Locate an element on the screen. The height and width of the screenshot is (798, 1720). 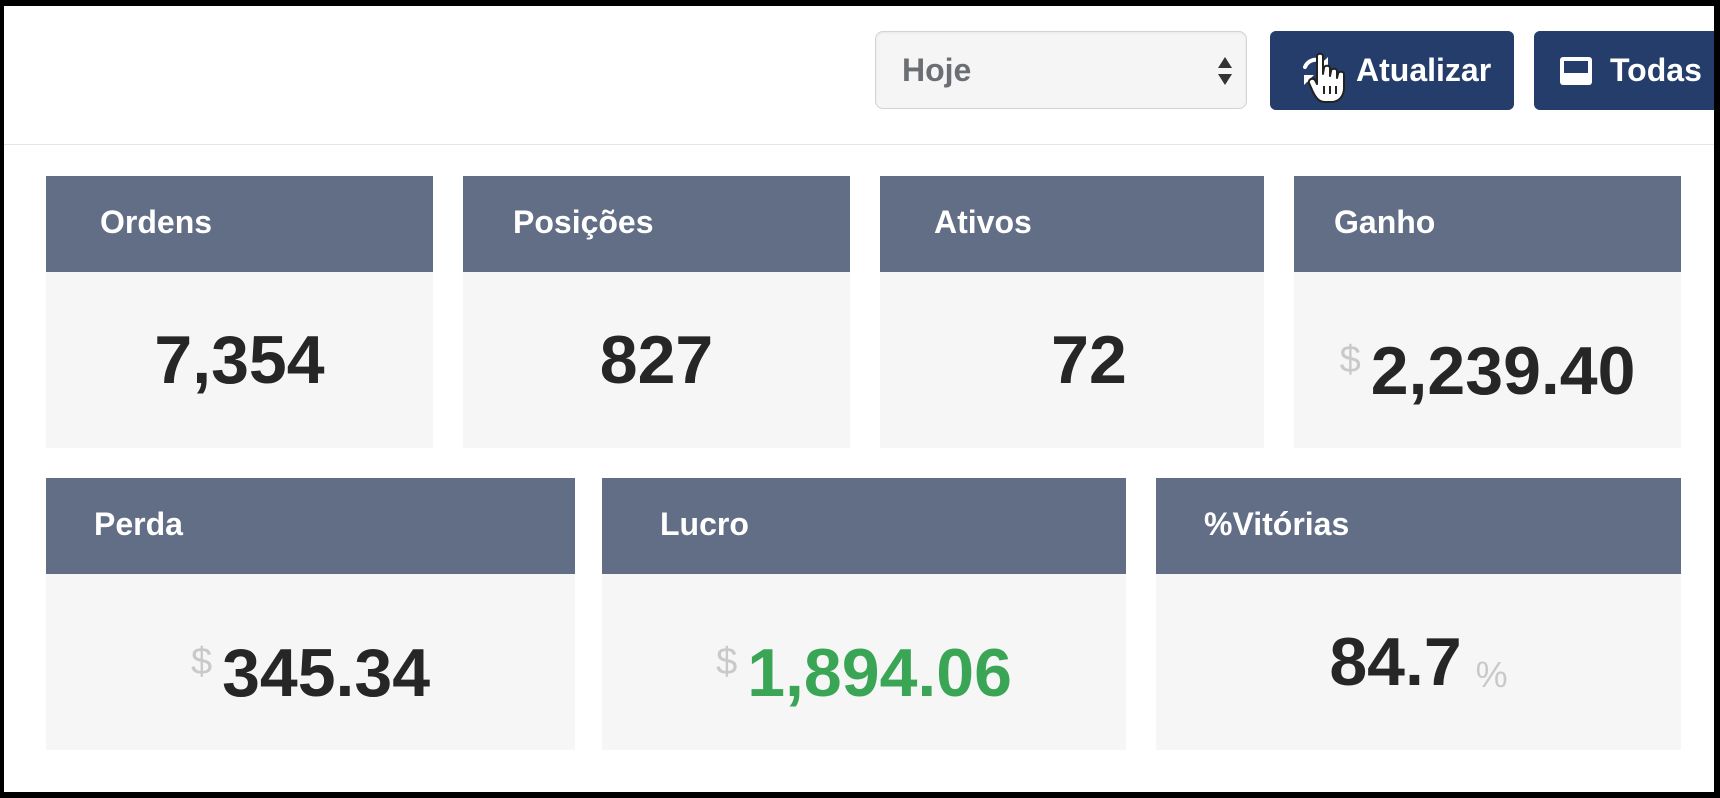
stat-card-positions: Posições 827 is located at coordinates (656, 312).